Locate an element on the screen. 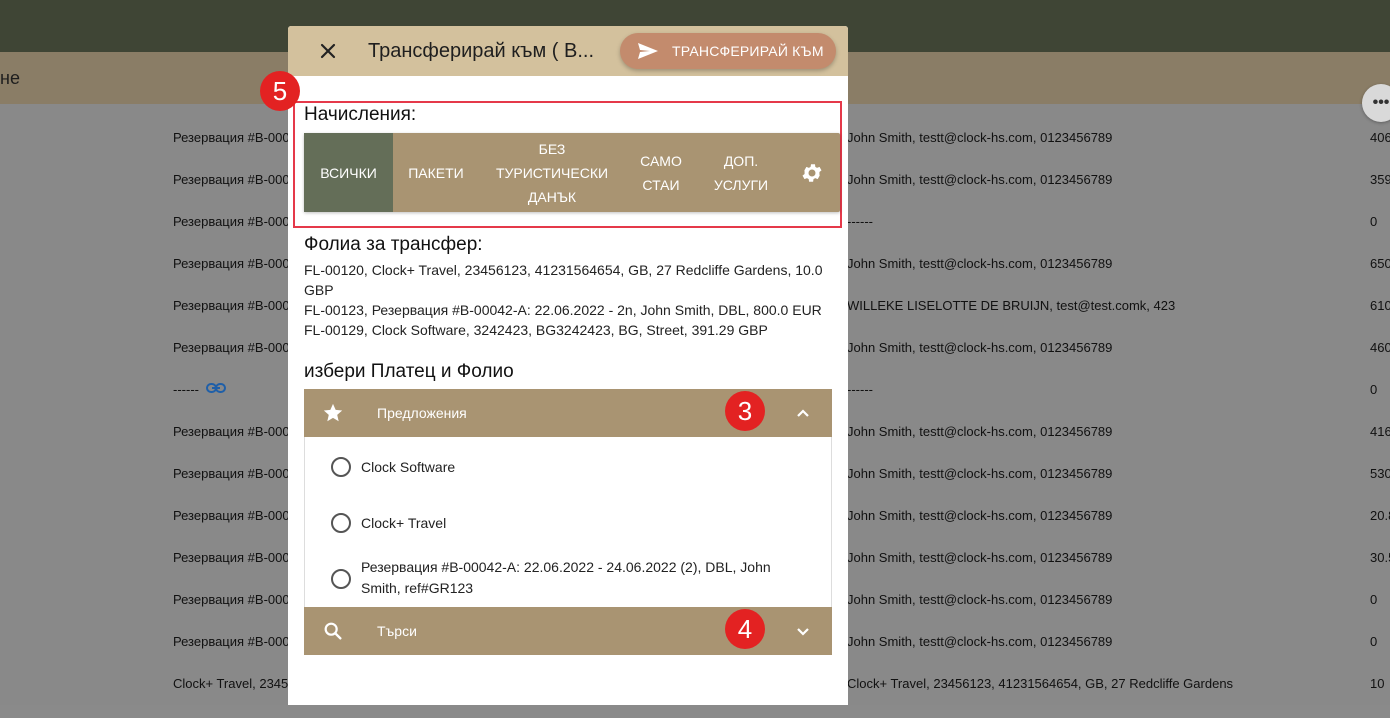 This screenshot has height=718, width=1390. link-icon is located at coordinates (216, 388).